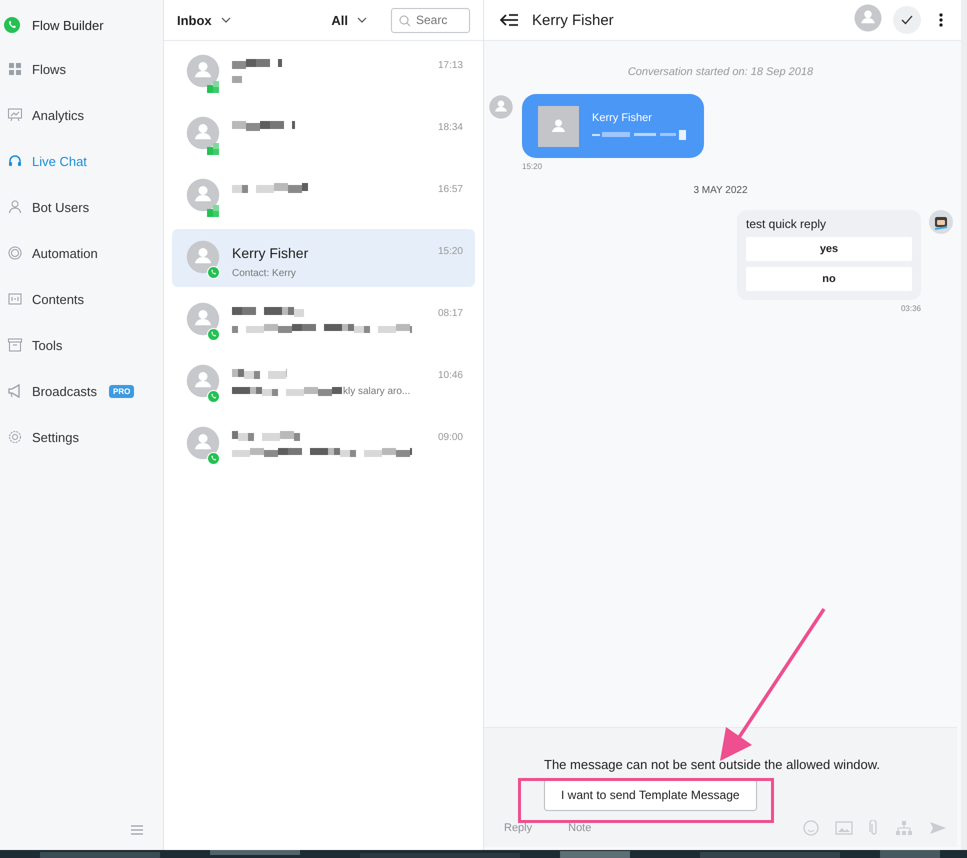  I want to click on sidebar-item: Automation, so click(81, 253).